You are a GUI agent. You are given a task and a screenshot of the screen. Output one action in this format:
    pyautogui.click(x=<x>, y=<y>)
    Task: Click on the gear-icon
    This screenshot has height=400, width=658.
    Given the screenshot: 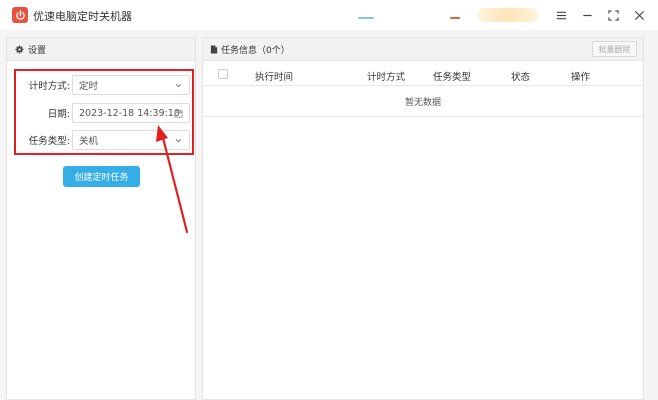 What is the action you would take?
    pyautogui.click(x=19, y=49)
    